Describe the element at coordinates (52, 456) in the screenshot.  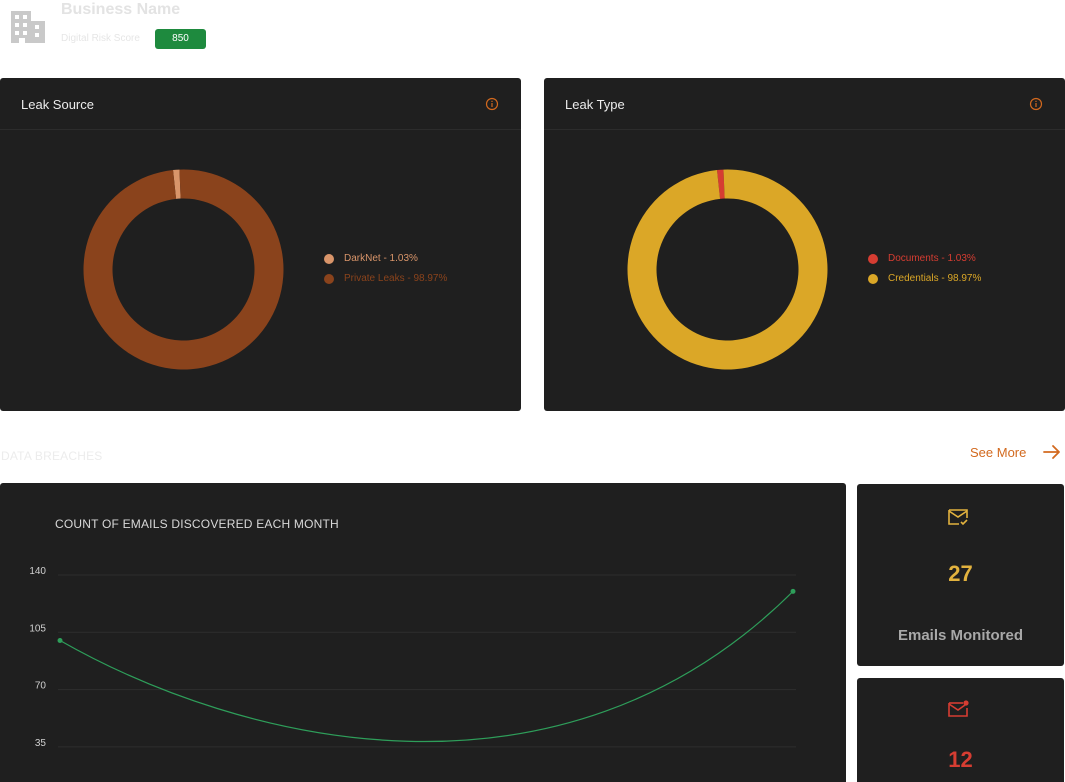
I see `data-breaches-label: DATA BREACHES` at that location.